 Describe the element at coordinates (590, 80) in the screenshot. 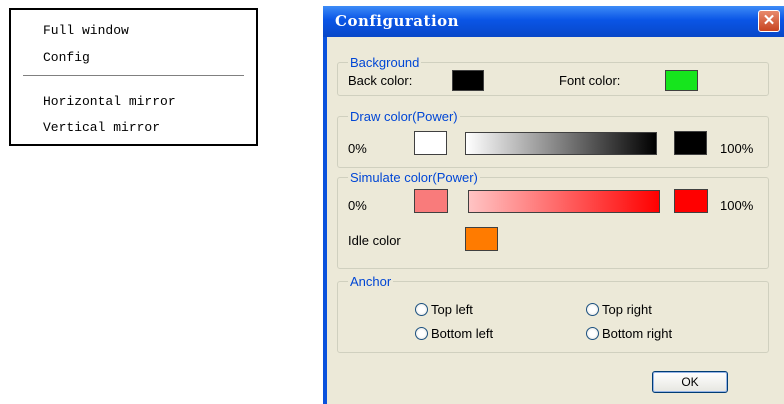

I see `font-color-label: Font color:` at that location.